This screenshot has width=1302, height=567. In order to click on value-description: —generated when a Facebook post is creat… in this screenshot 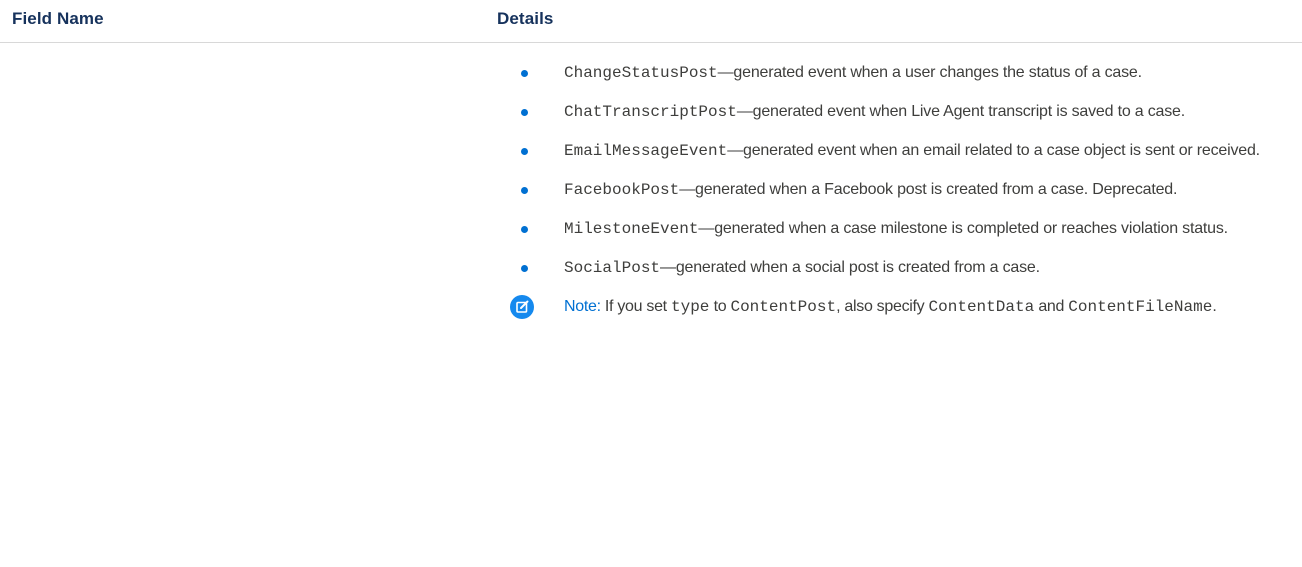, I will do `click(928, 189)`.